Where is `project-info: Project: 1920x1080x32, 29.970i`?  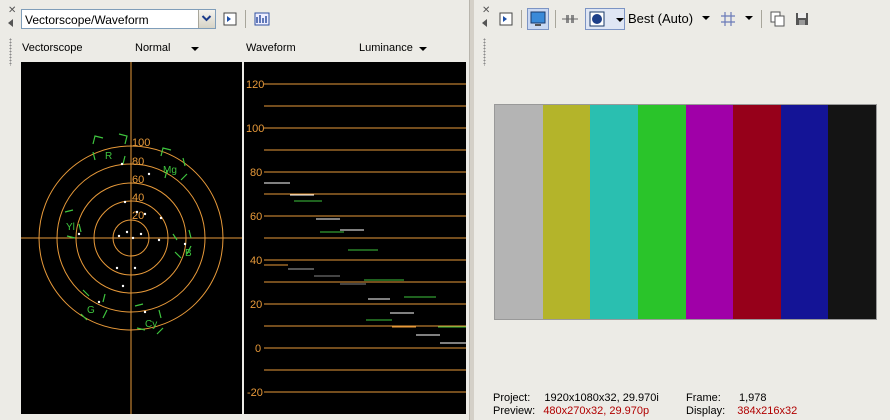
project-info: Project: 1920x1080x32, 29.970i is located at coordinates (576, 398).